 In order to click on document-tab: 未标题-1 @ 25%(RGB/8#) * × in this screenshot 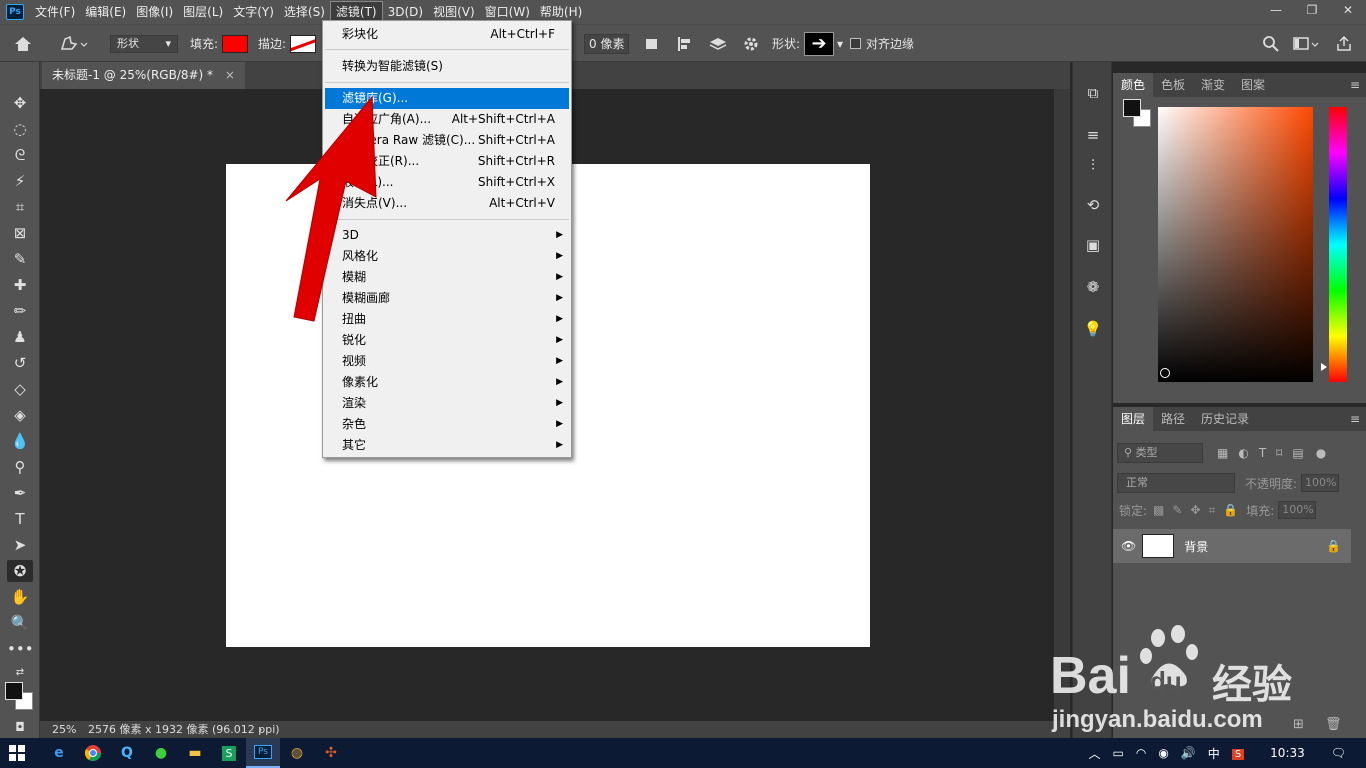, I will do `click(143, 75)`.